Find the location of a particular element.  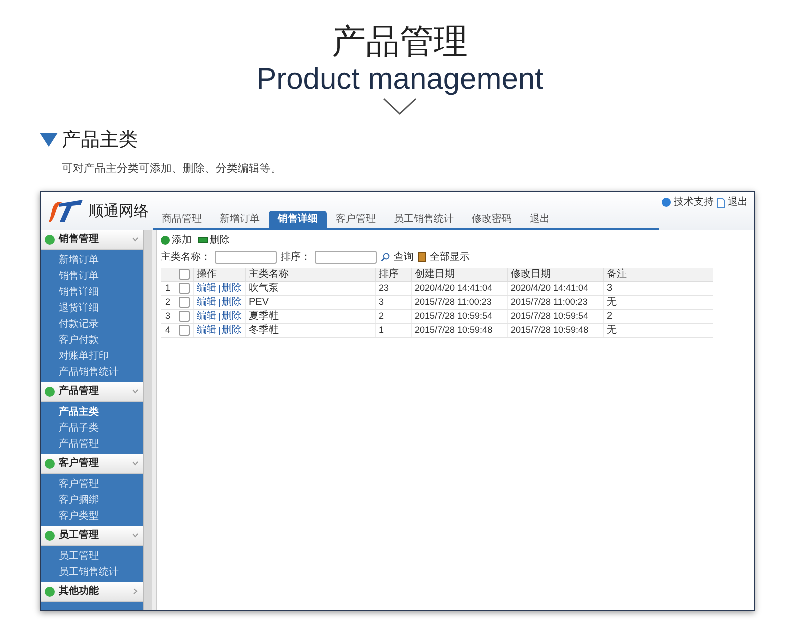

scrollbar is located at coordinates (147, 420).